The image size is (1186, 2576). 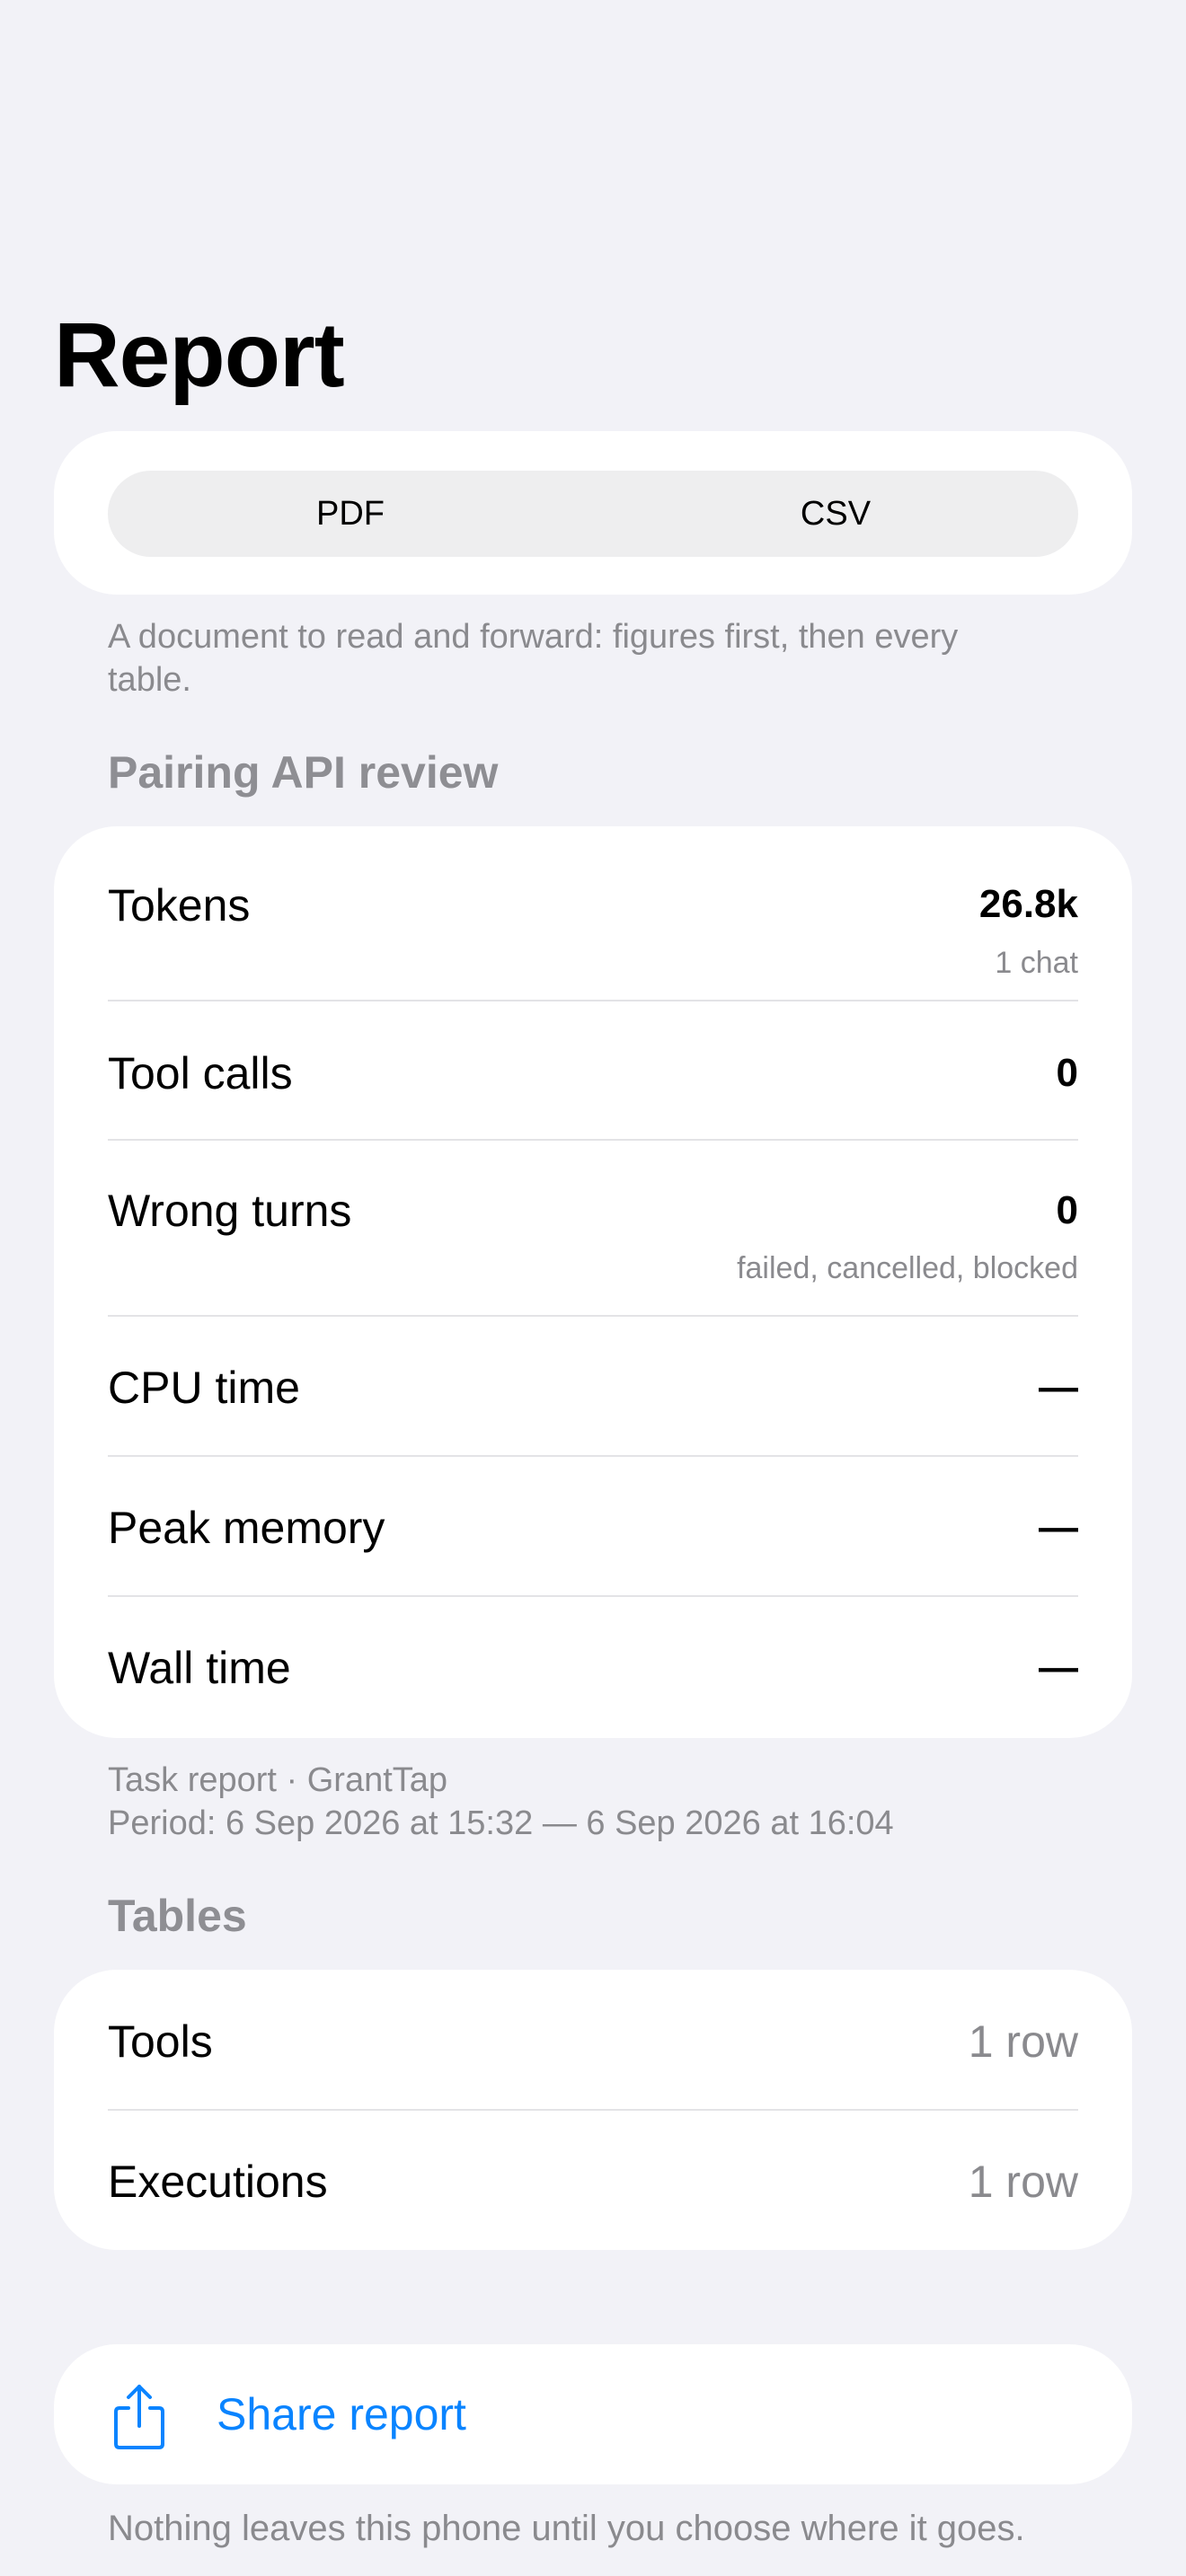 I want to click on row-label: Wall time, so click(x=199, y=1668).